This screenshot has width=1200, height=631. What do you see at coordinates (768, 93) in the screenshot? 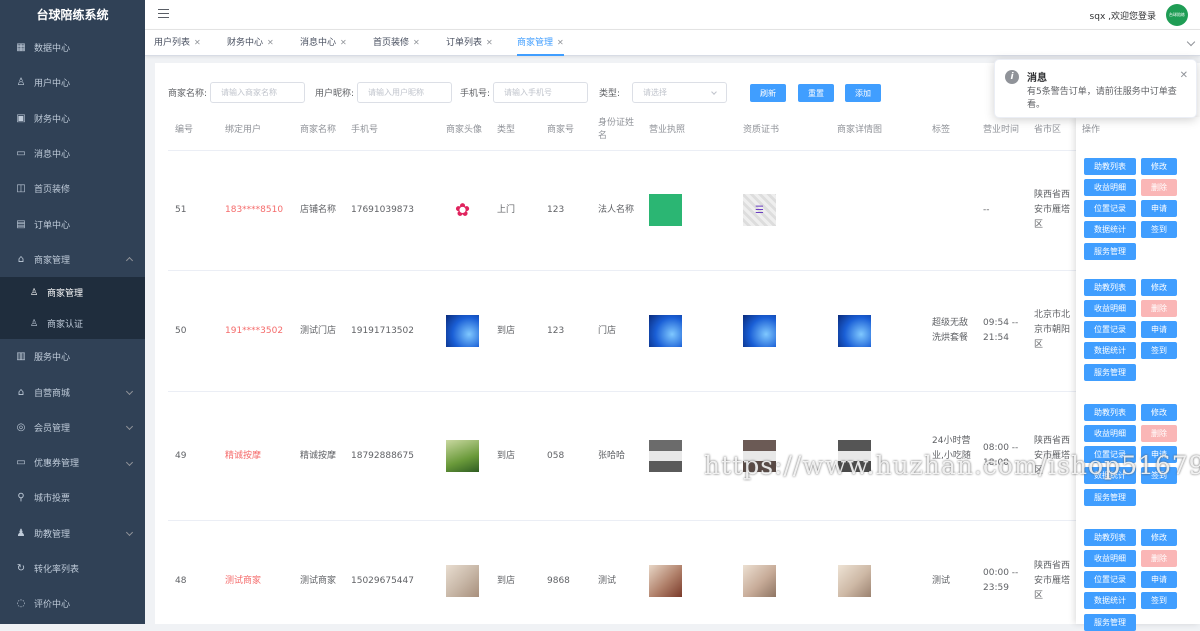
I see `refresh-button: 刷新` at bounding box center [768, 93].